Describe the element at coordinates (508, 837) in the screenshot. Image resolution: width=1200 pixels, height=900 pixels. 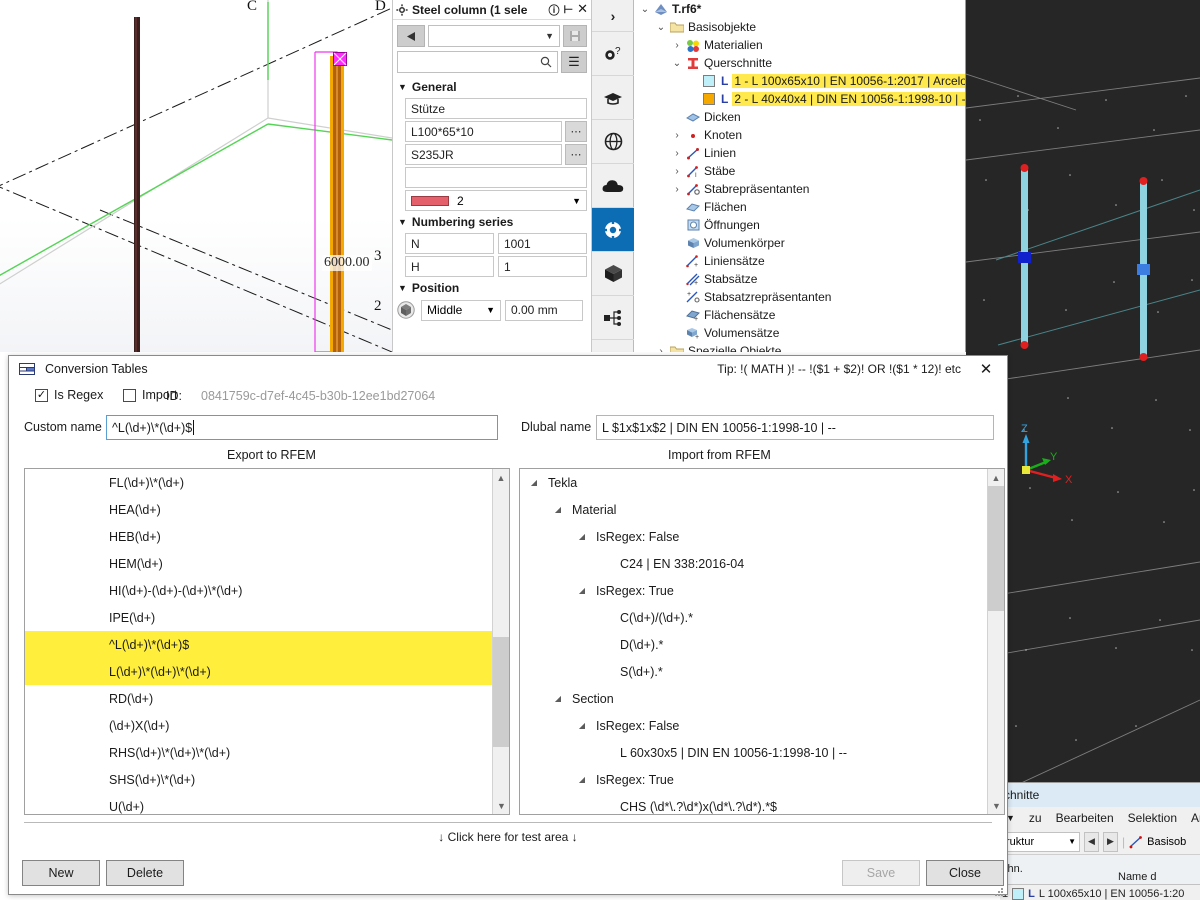
I see `test-area-row: ↓ Click here for test area ↓` at that location.